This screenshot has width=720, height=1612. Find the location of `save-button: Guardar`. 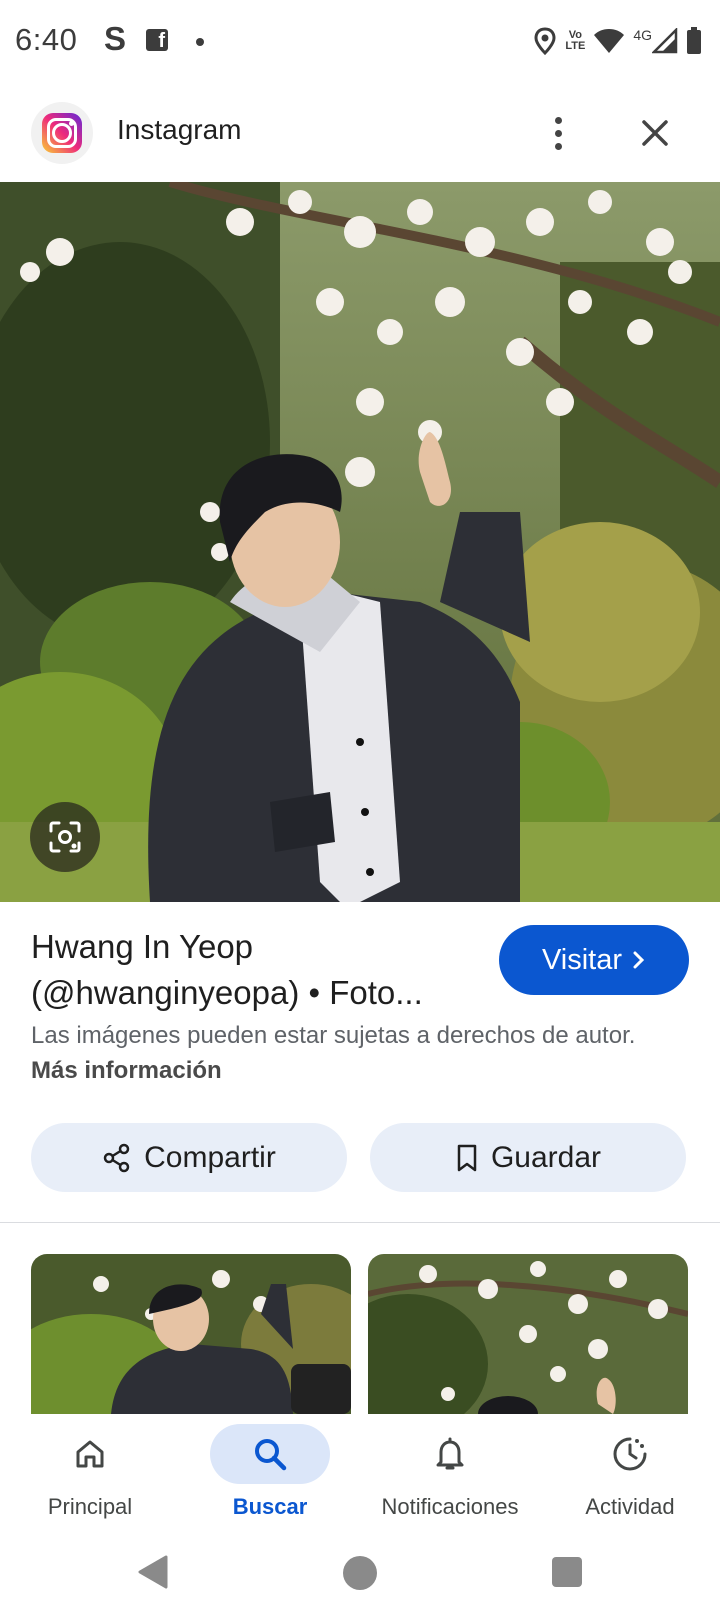

save-button: Guardar is located at coordinates (528, 1157).